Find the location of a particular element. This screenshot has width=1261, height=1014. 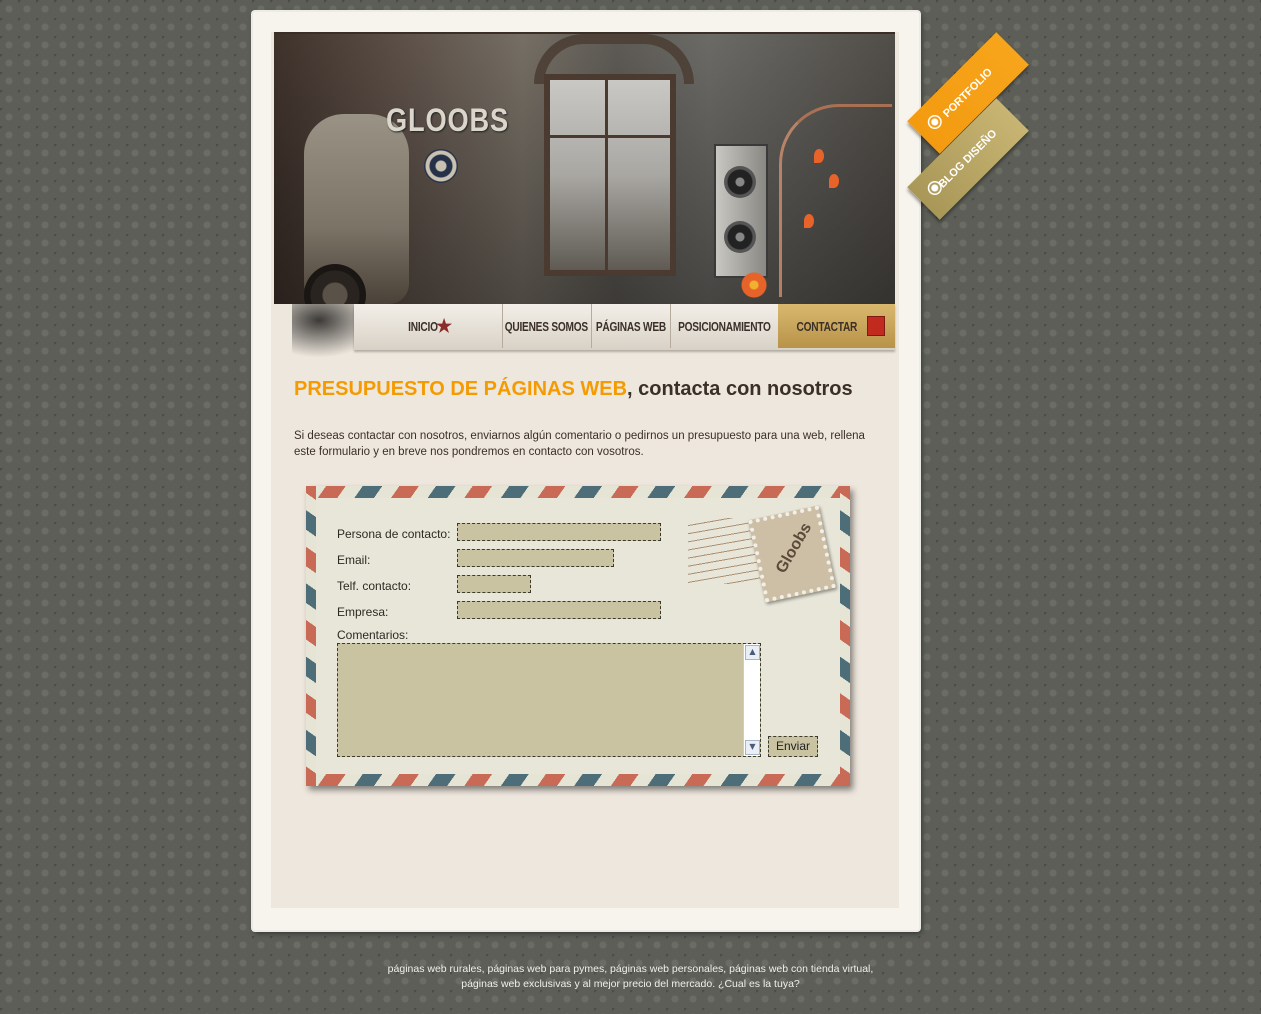

nav-label: PÁGINAS WEB is located at coordinates (630, 326).